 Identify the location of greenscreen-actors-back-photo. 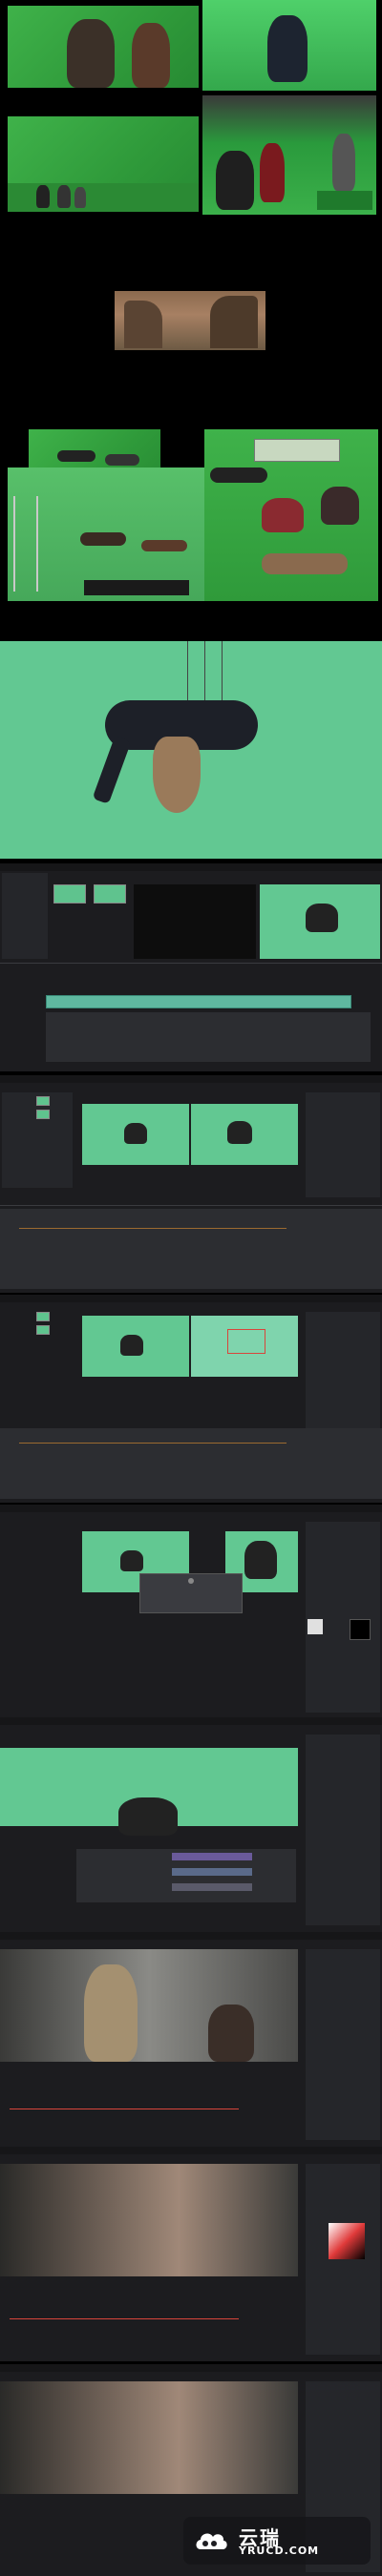
(103, 47).